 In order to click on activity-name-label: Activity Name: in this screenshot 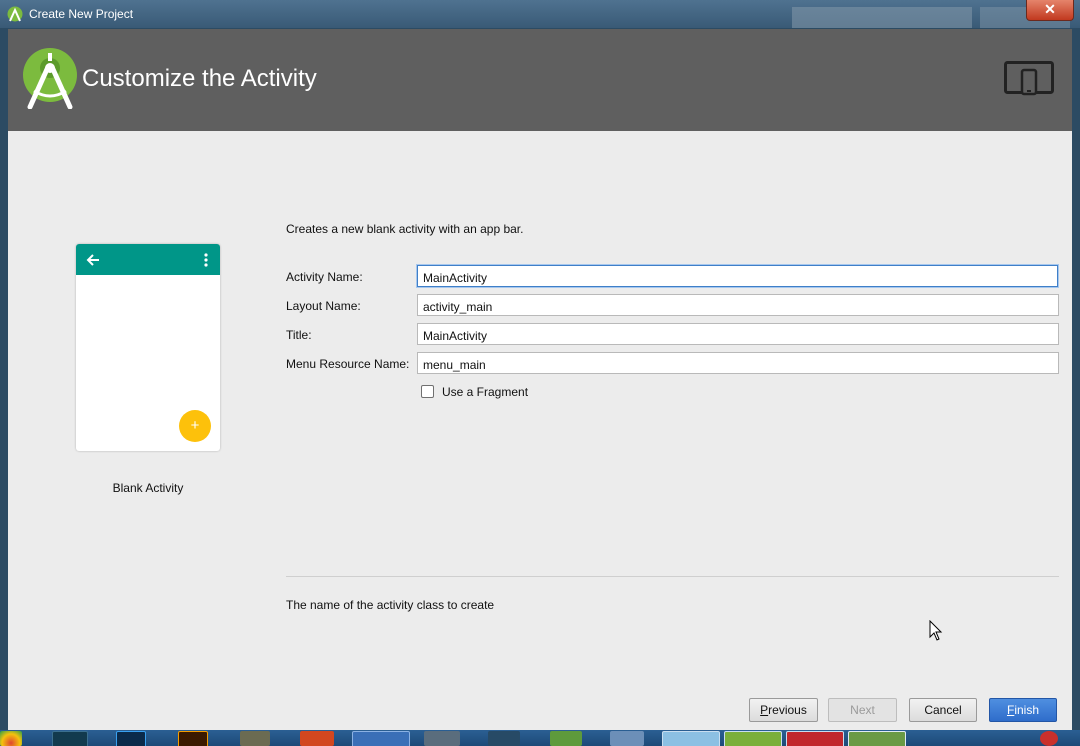, I will do `click(324, 277)`.